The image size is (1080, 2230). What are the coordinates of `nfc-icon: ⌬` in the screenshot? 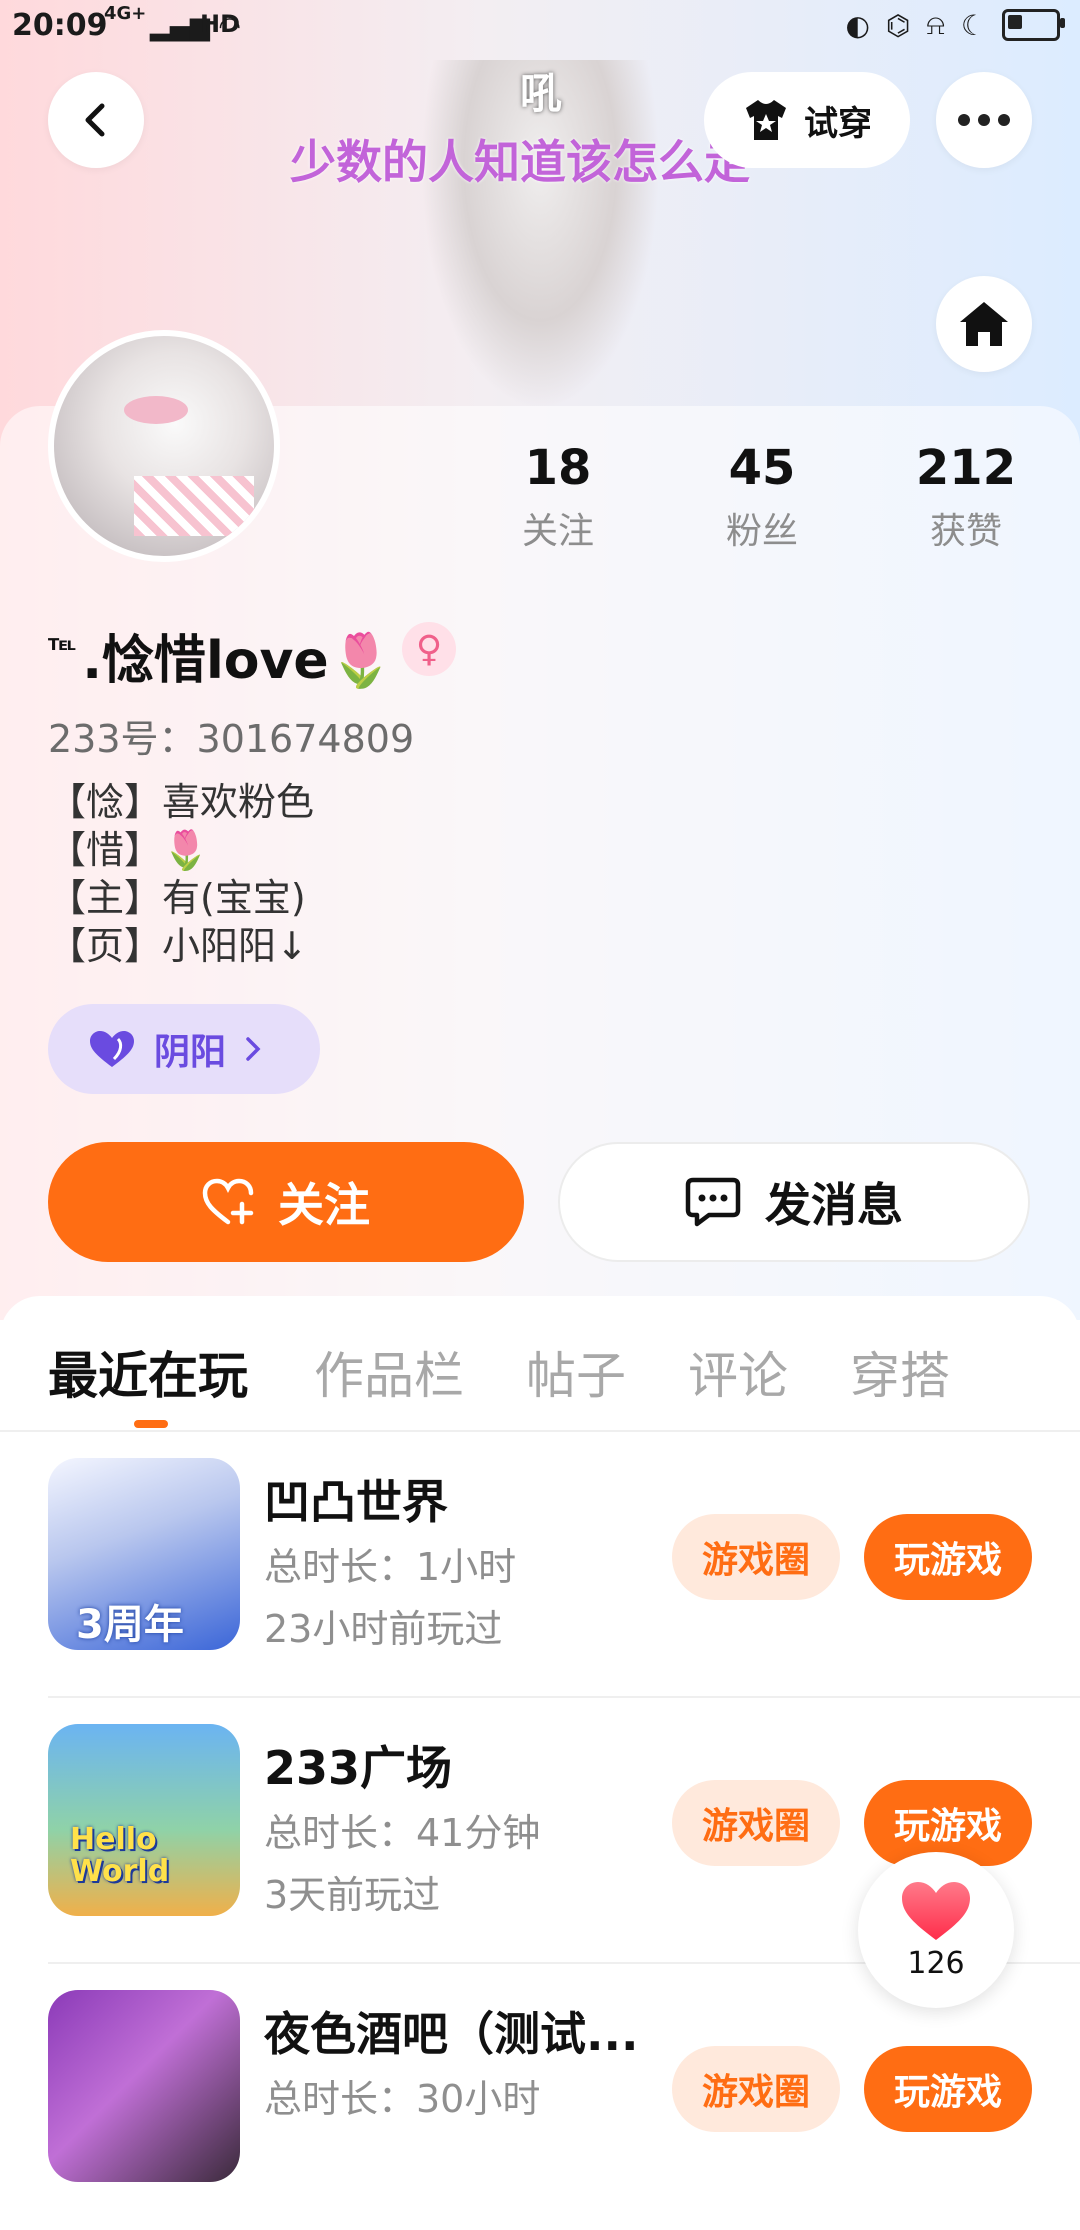 It's located at (898, 25).